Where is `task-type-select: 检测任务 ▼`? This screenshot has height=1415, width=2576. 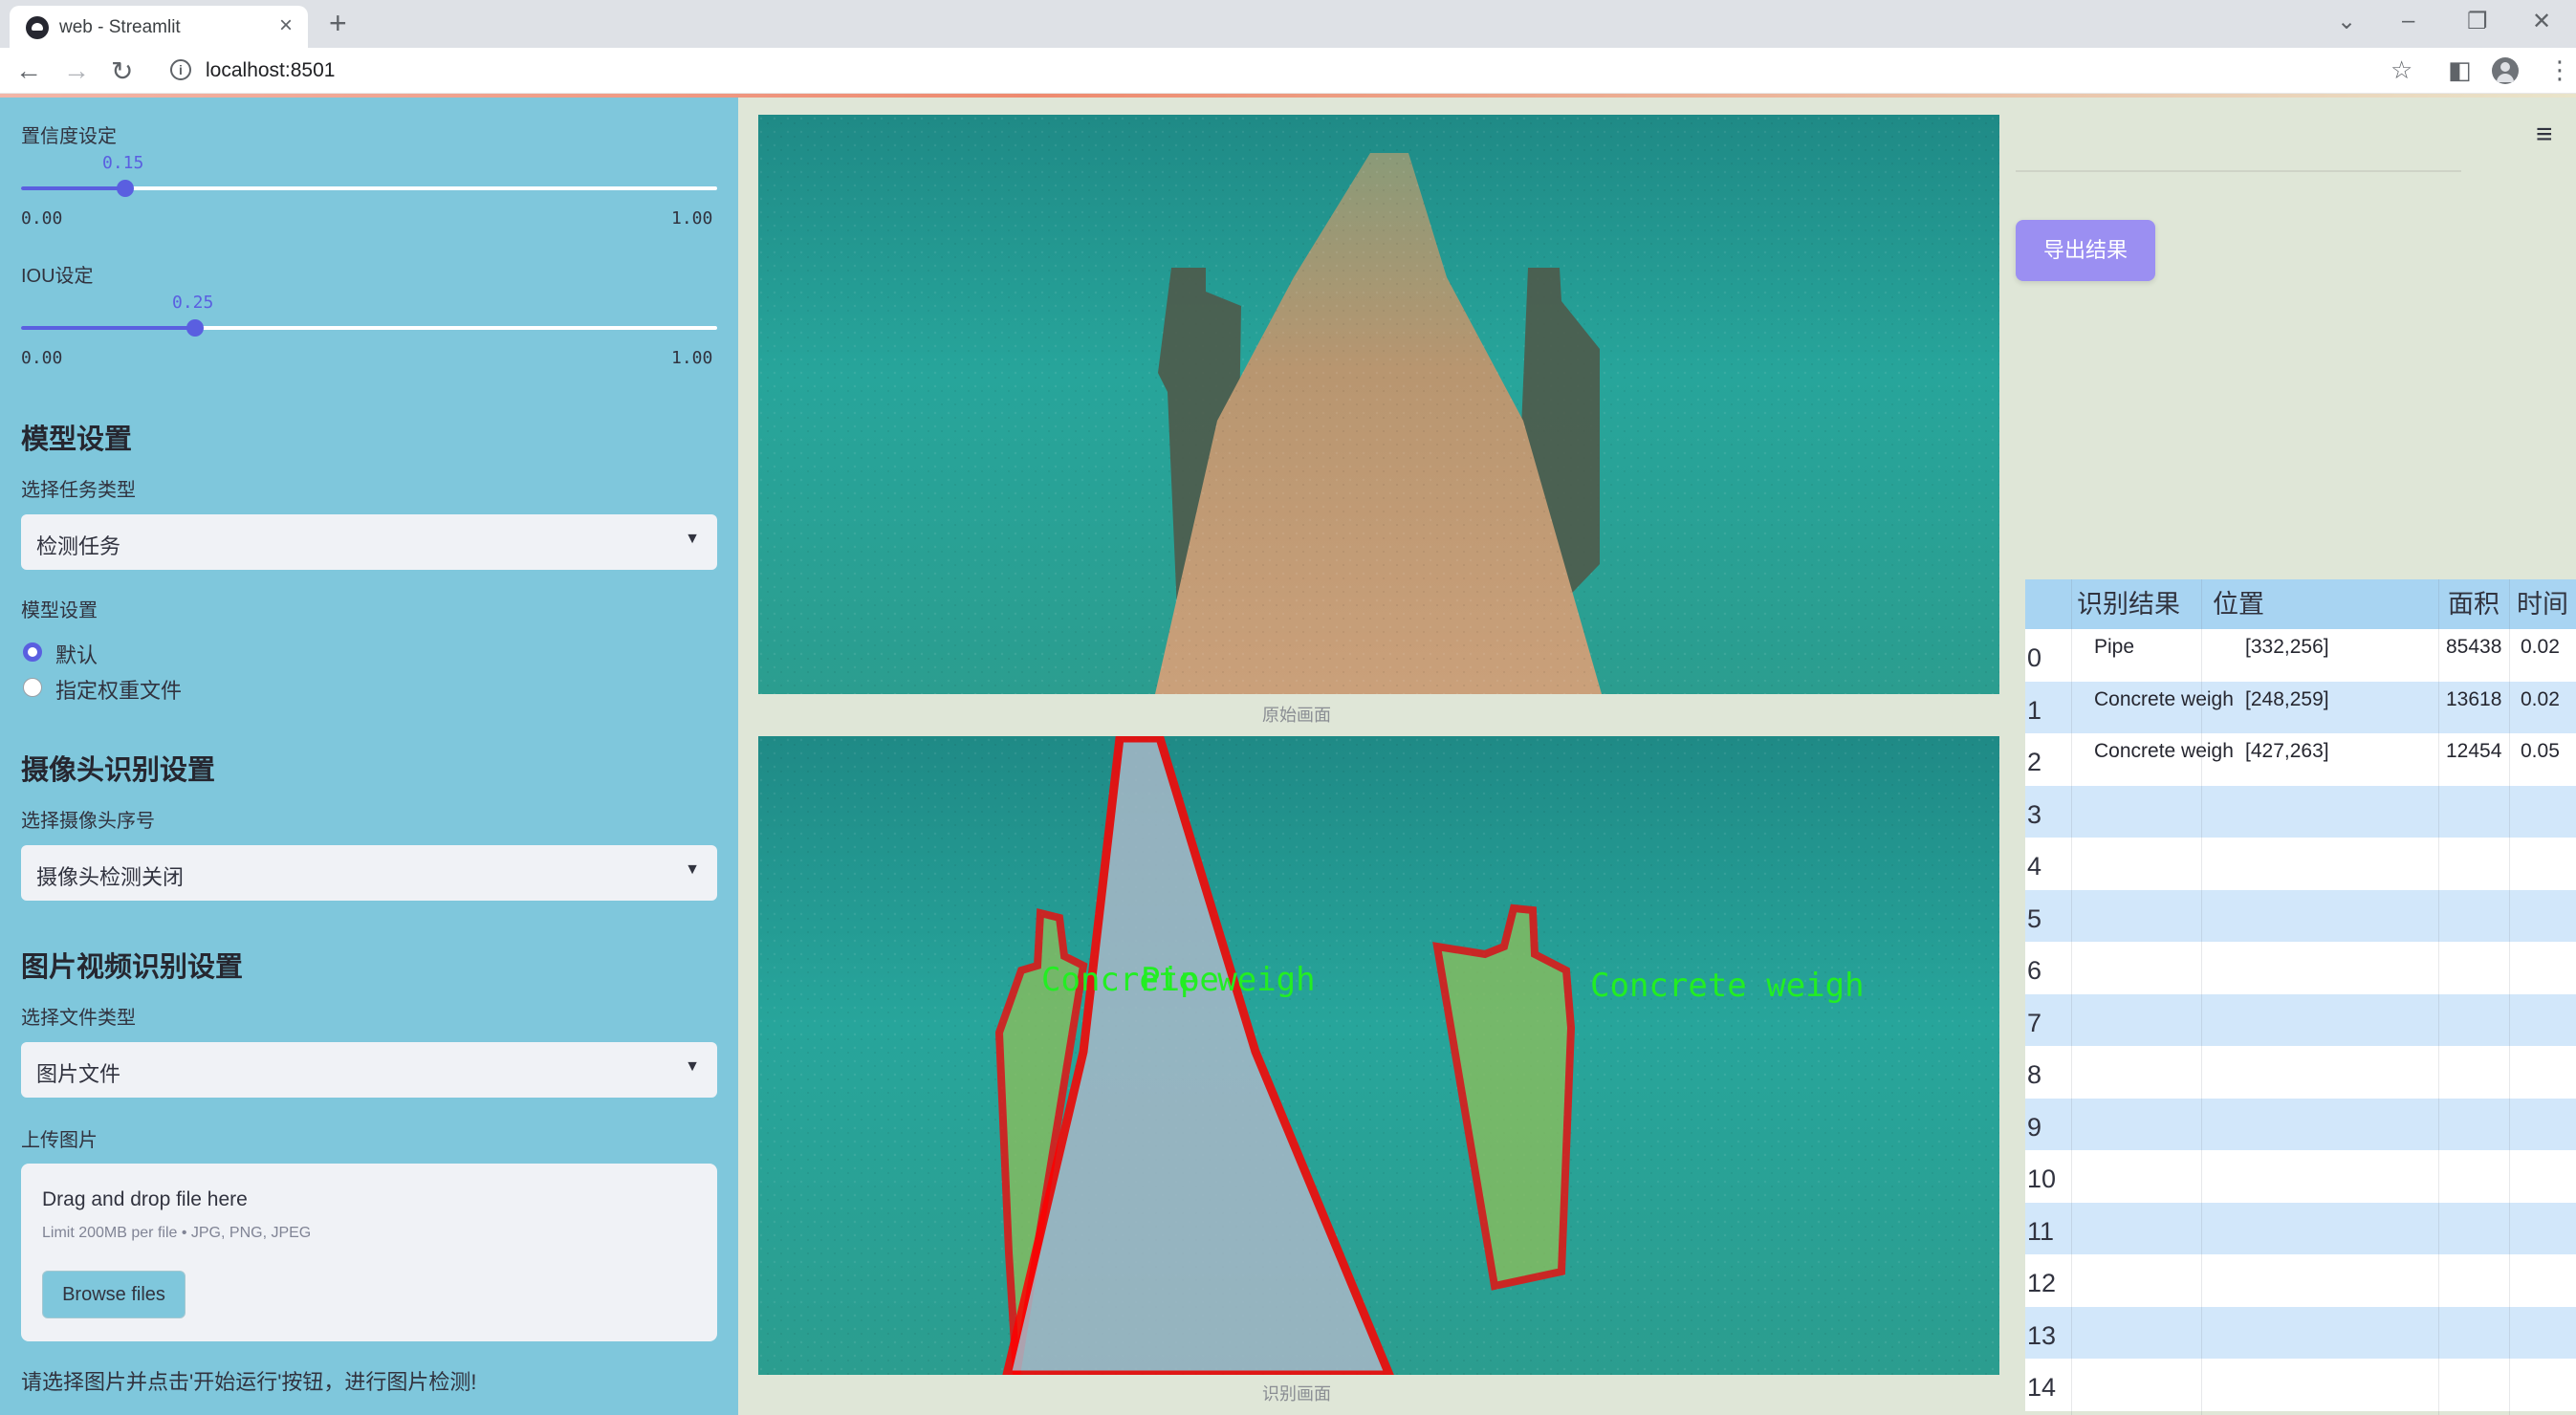
task-type-select: 检测任务 ▼ is located at coordinates (369, 542).